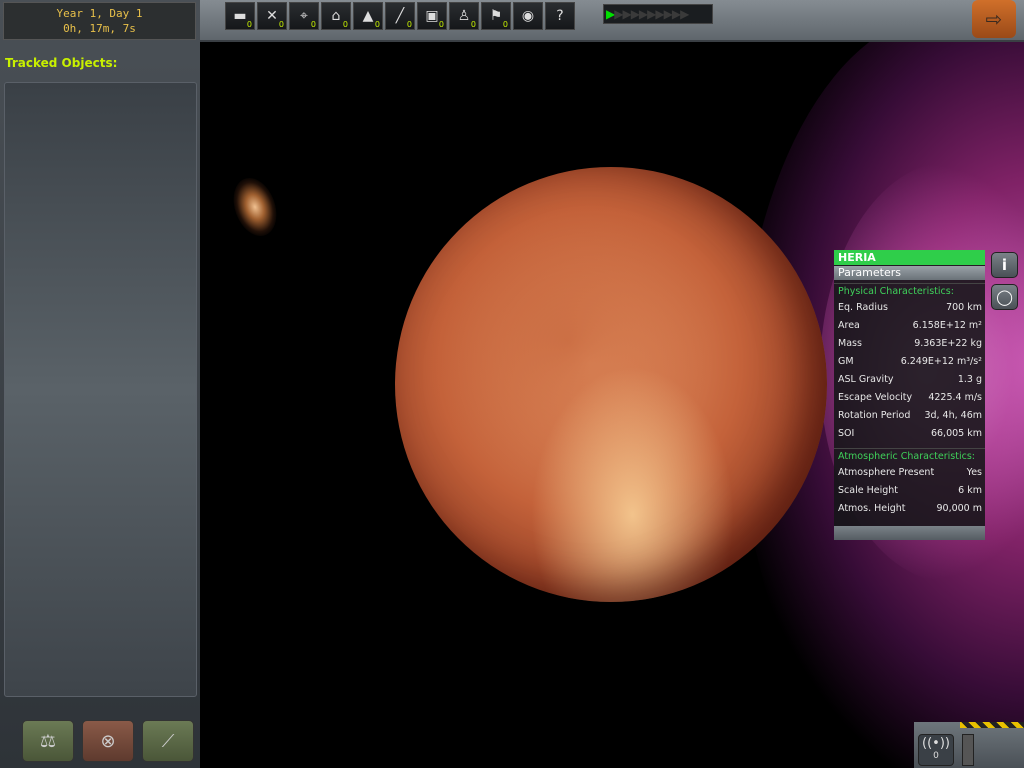 The height and width of the screenshot is (768, 1024). What do you see at coordinates (964, 307) in the screenshot?
I see `param-value: 700 km` at bounding box center [964, 307].